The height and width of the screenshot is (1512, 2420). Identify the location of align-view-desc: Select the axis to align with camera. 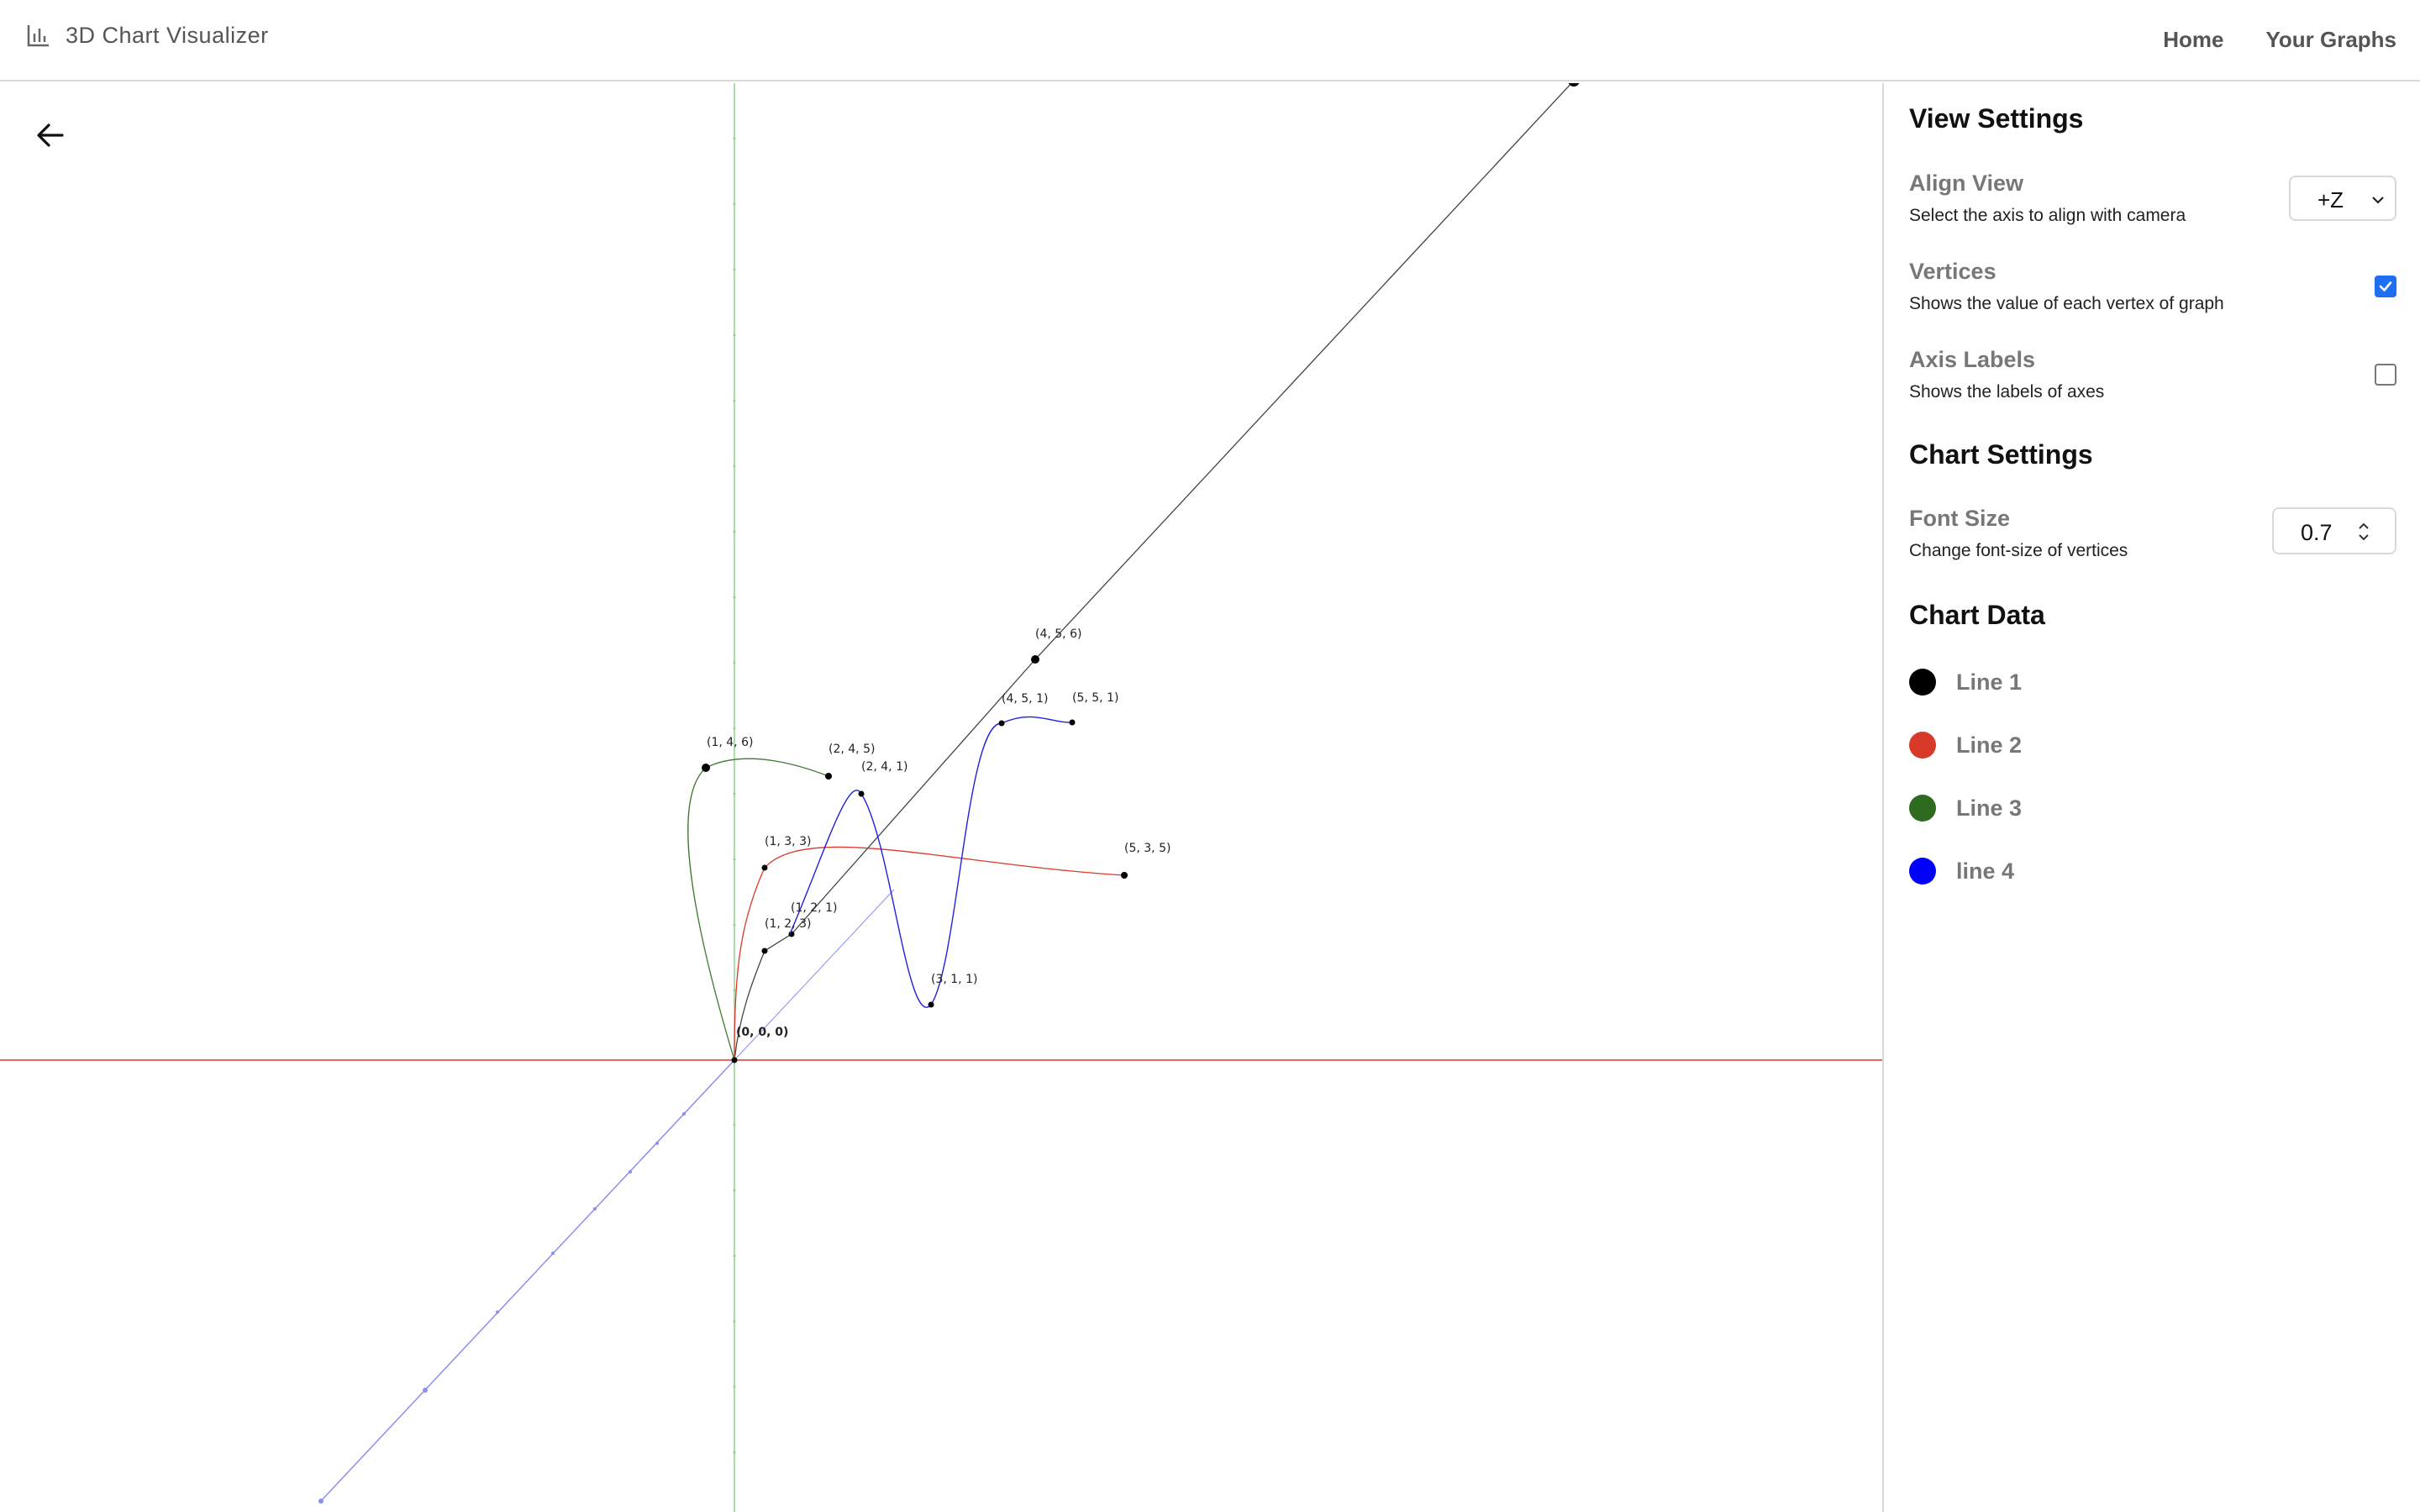
(2047, 215).